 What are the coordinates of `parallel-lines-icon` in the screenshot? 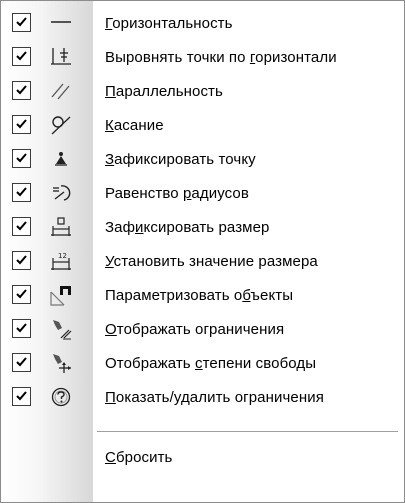 It's located at (61, 91).